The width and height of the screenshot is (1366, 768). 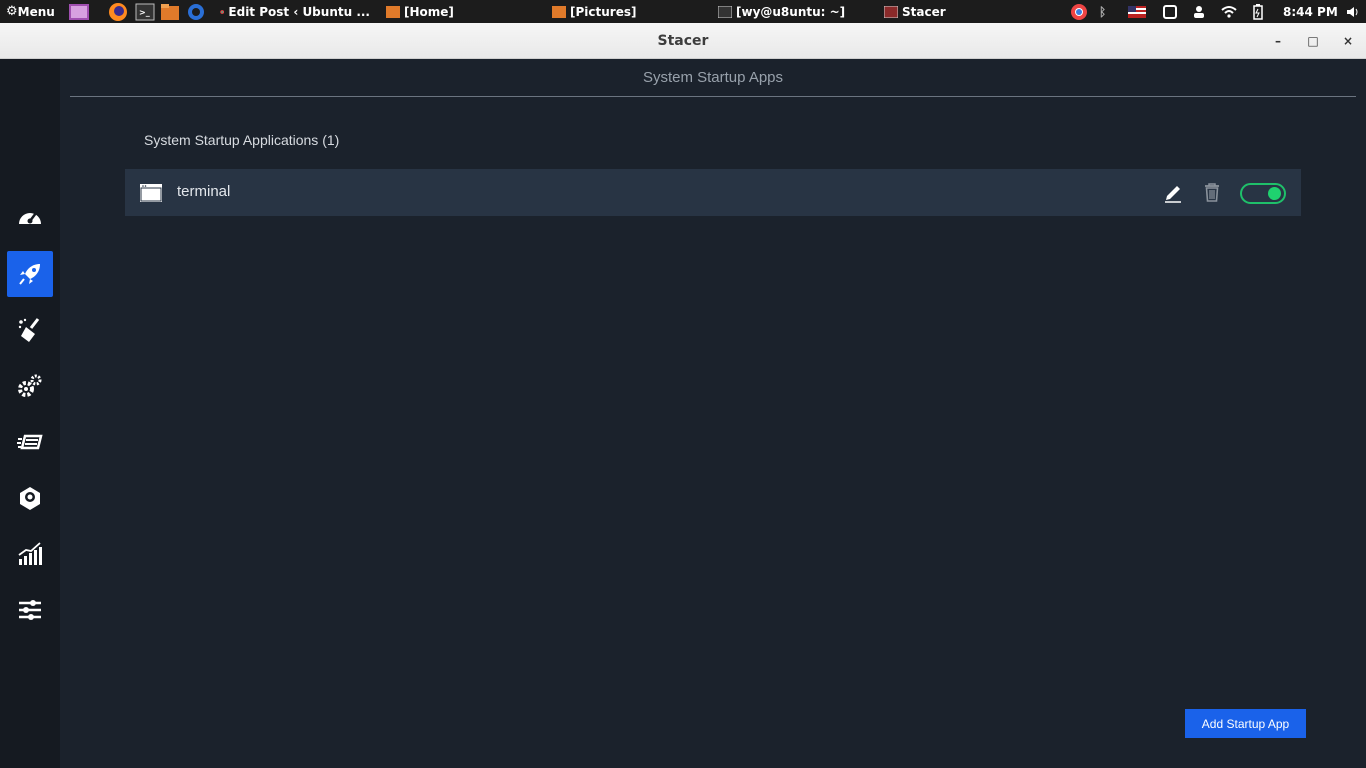 I want to click on sidebar-item-settings, so click(x=30, y=610).